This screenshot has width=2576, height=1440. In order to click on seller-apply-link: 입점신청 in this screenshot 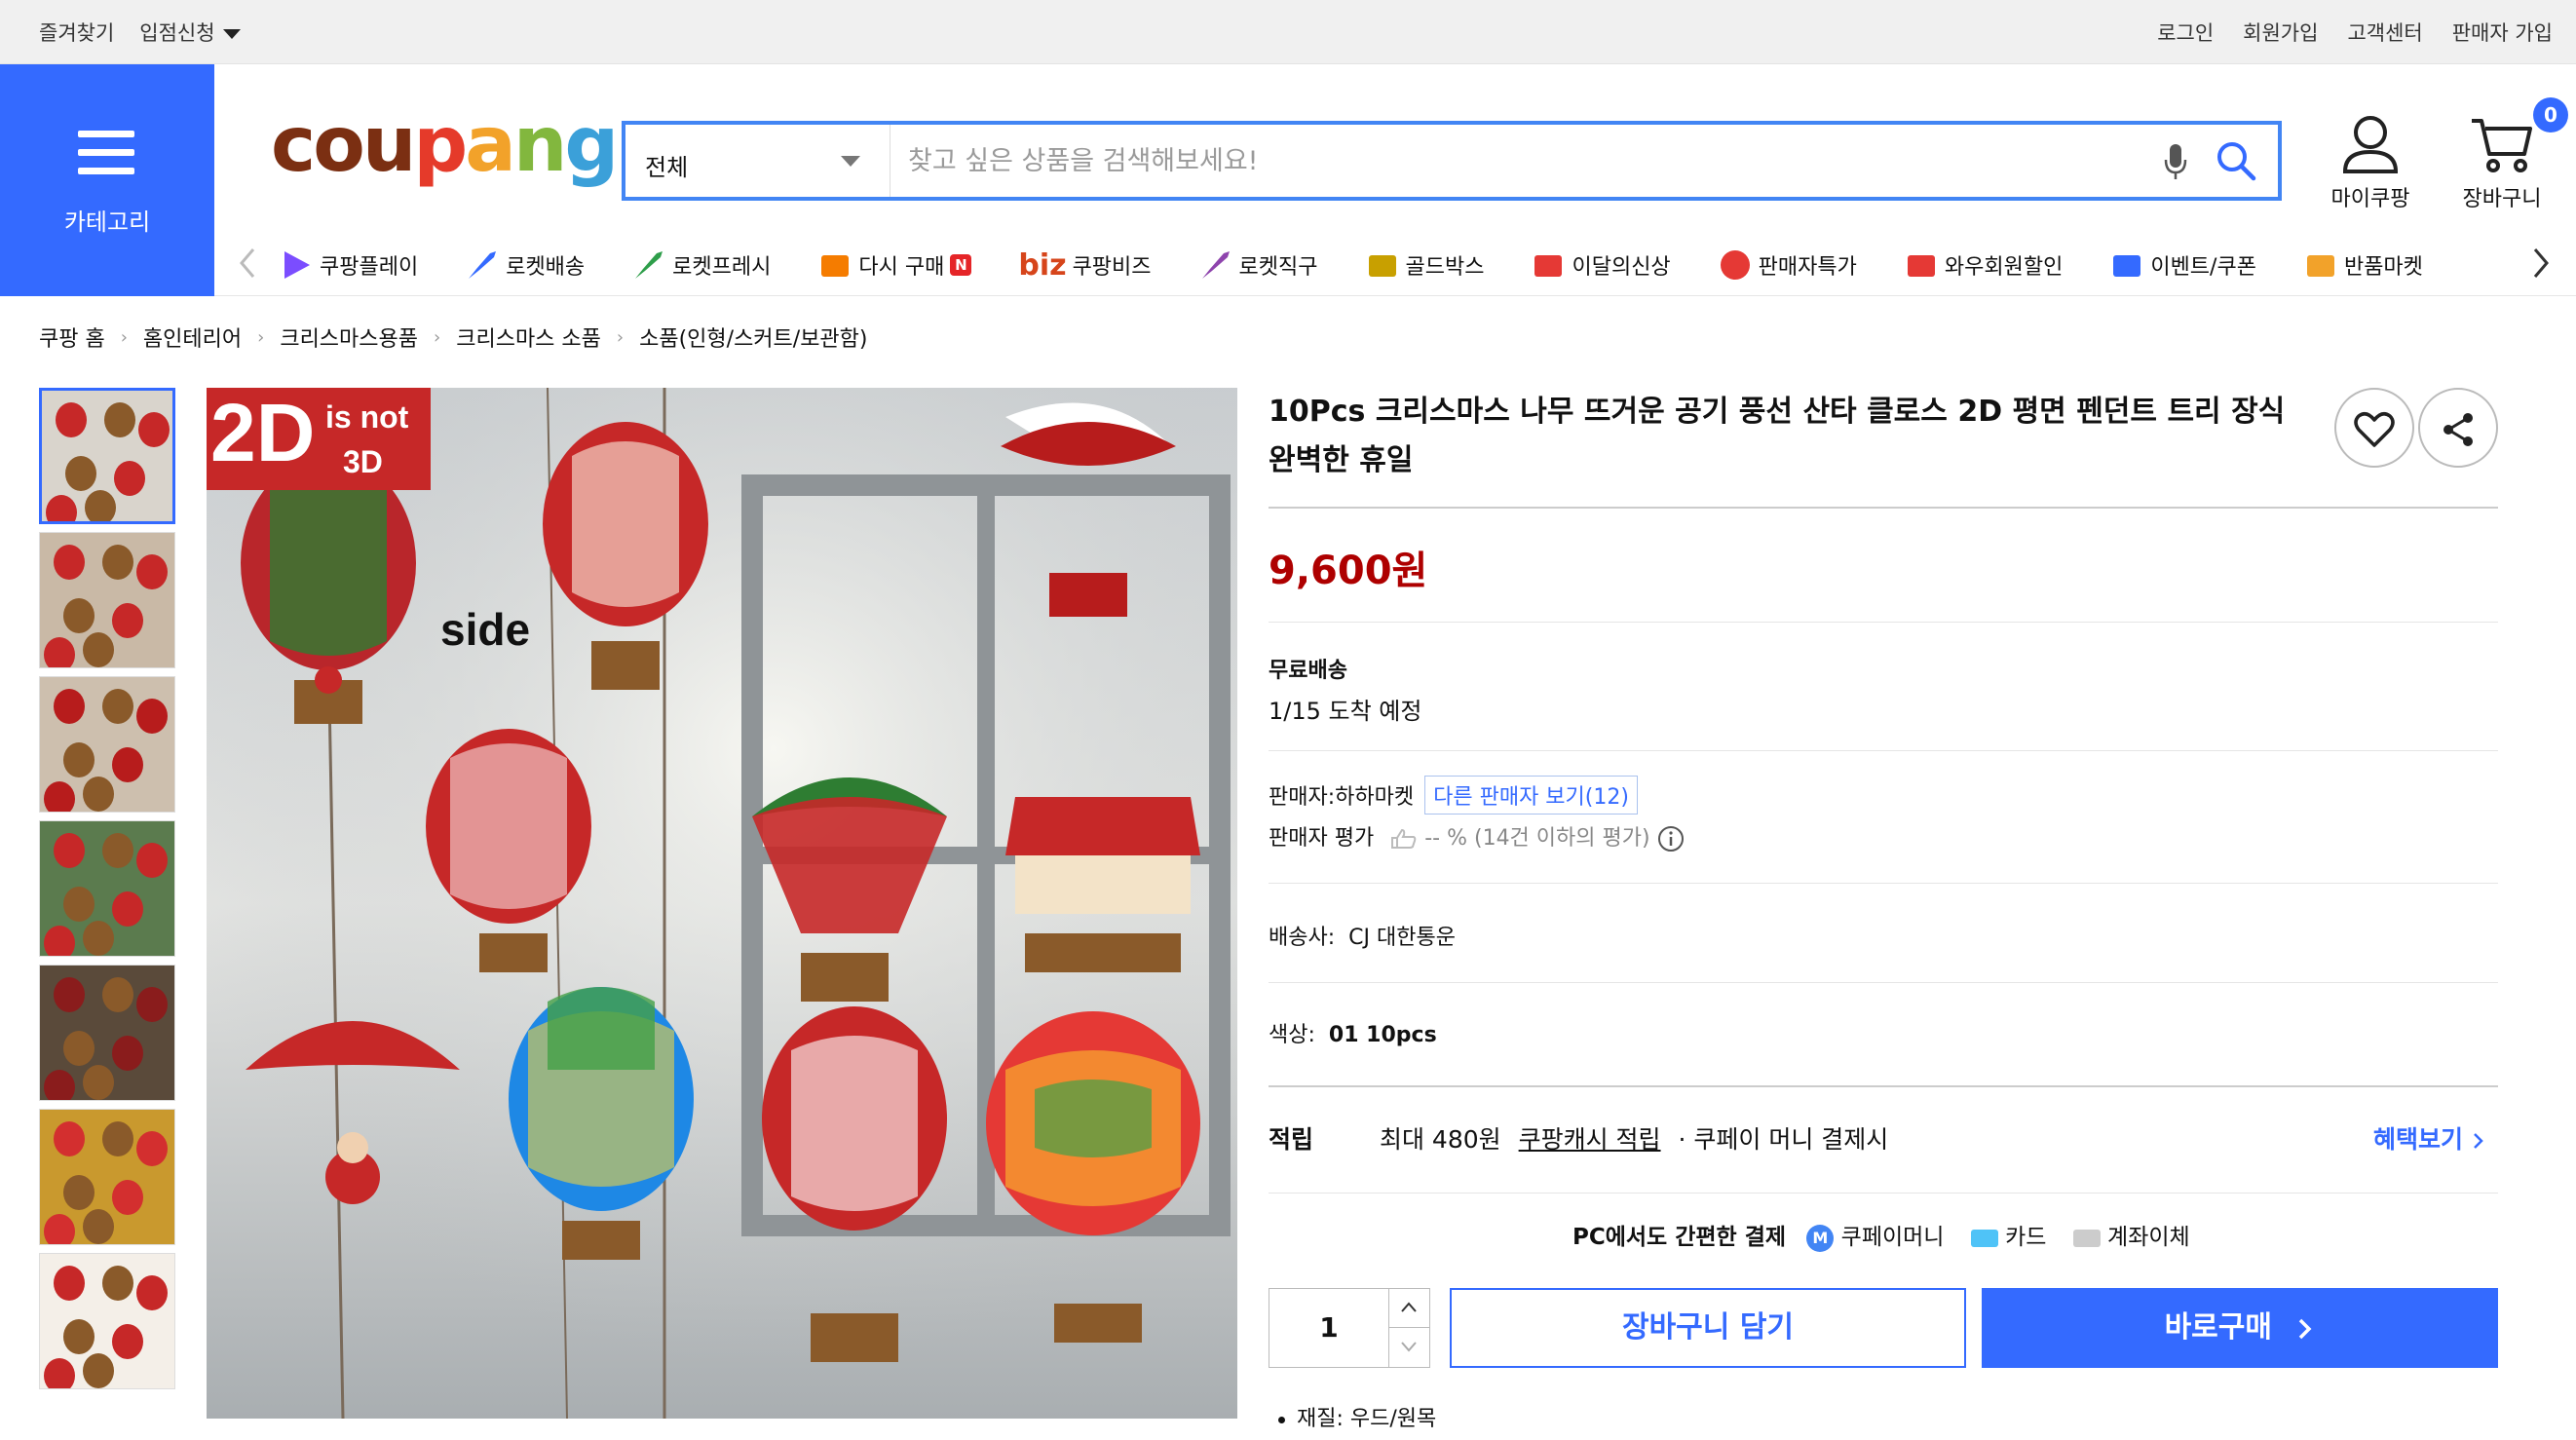, I will do `click(190, 32)`.